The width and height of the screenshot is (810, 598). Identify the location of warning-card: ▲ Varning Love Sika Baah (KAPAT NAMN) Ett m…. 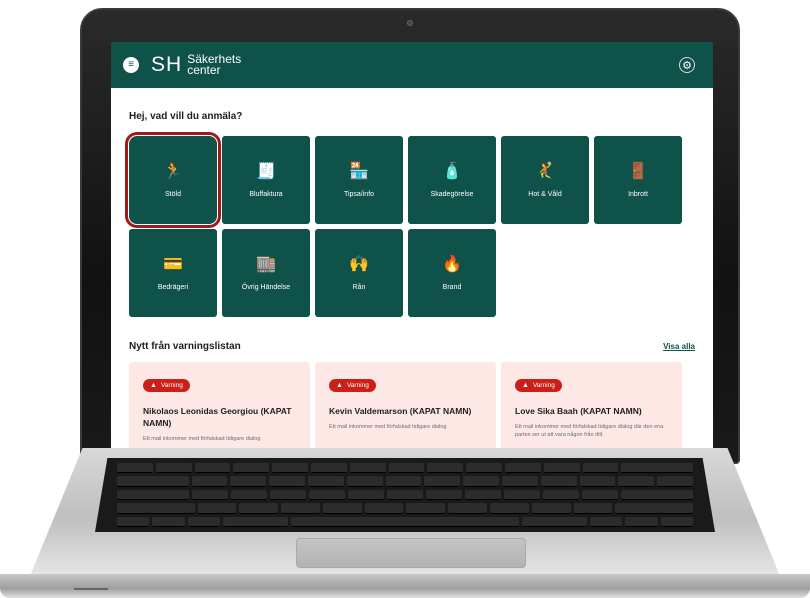
(591, 405).